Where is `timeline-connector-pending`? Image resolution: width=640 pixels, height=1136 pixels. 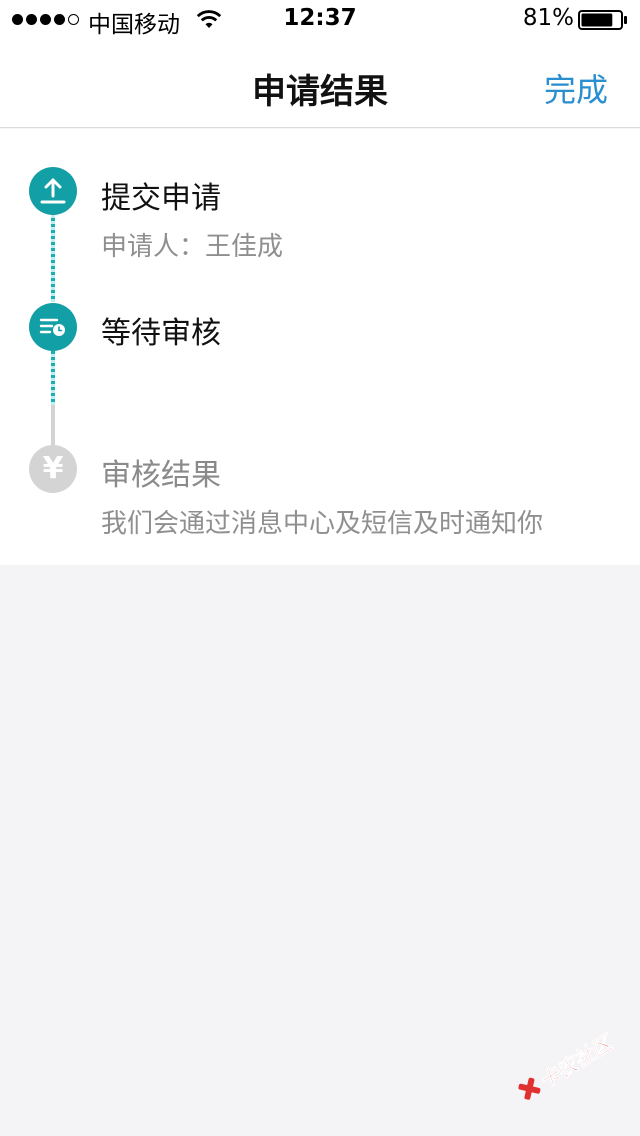
timeline-connector-pending is located at coordinates (53, 426).